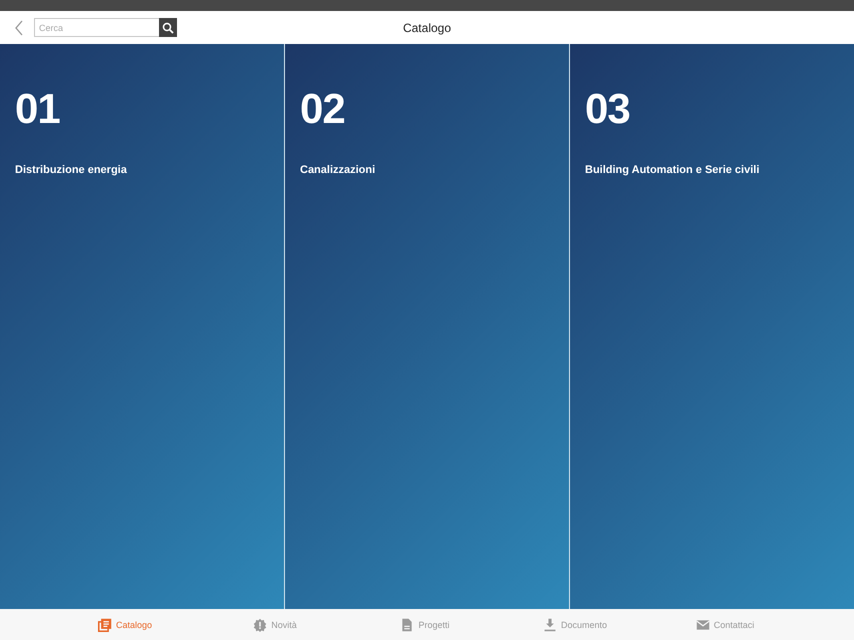  What do you see at coordinates (71, 170) in the screenshot?
I see `category-title: Distribuzione energia` at bounding box center [71, 170].